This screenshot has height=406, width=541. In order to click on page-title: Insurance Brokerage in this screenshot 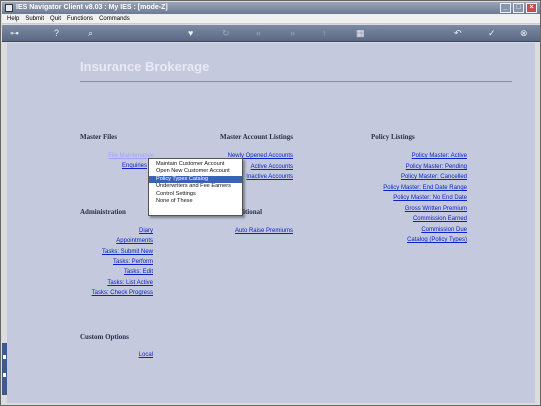, I will do `click(145, 66)`.